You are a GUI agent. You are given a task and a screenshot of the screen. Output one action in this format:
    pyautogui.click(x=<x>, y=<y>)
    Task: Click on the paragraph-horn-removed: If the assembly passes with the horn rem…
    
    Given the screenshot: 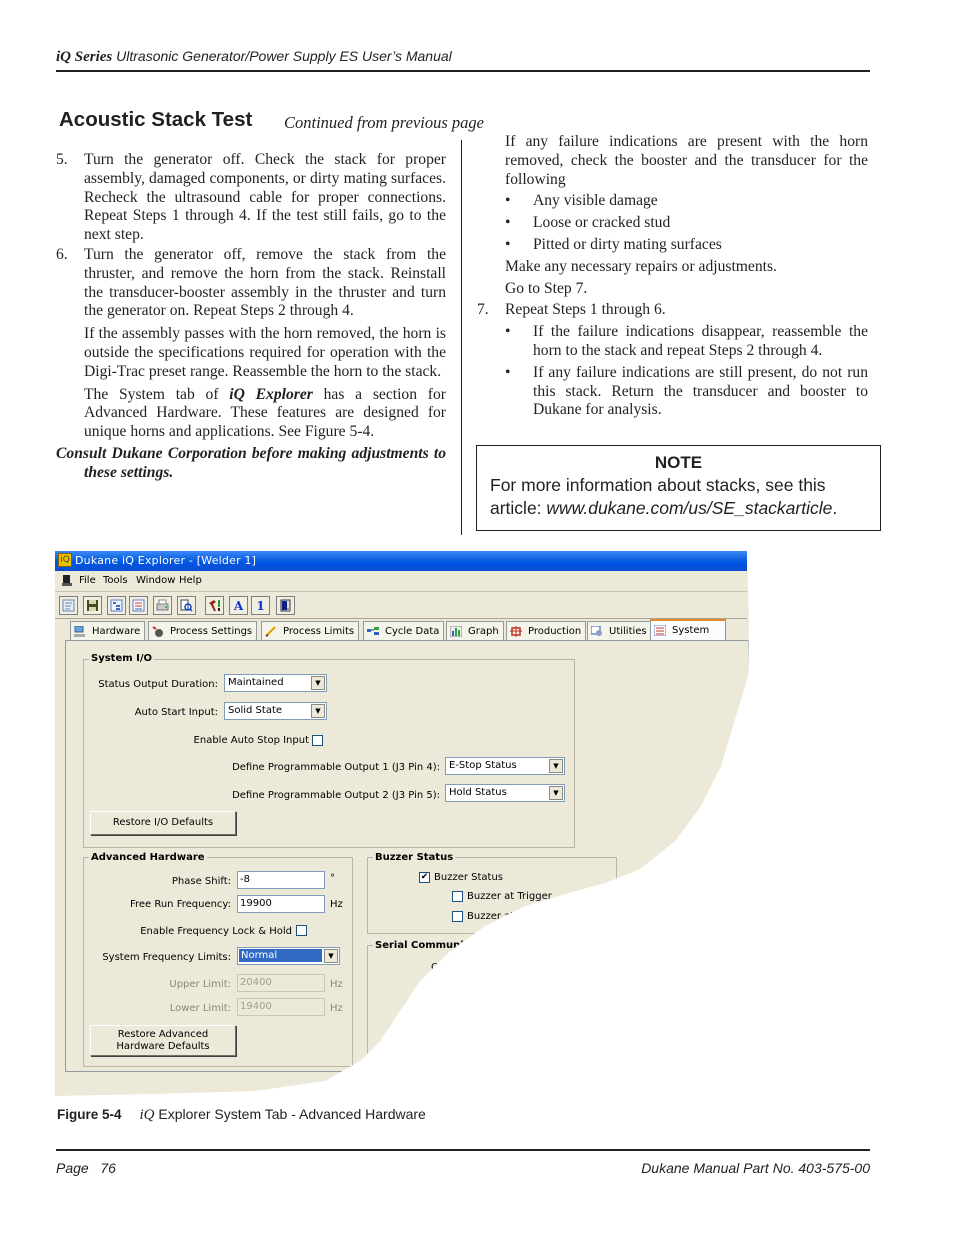 What is the action you would take?
    pyautogui.click(x=265, y=352)
    